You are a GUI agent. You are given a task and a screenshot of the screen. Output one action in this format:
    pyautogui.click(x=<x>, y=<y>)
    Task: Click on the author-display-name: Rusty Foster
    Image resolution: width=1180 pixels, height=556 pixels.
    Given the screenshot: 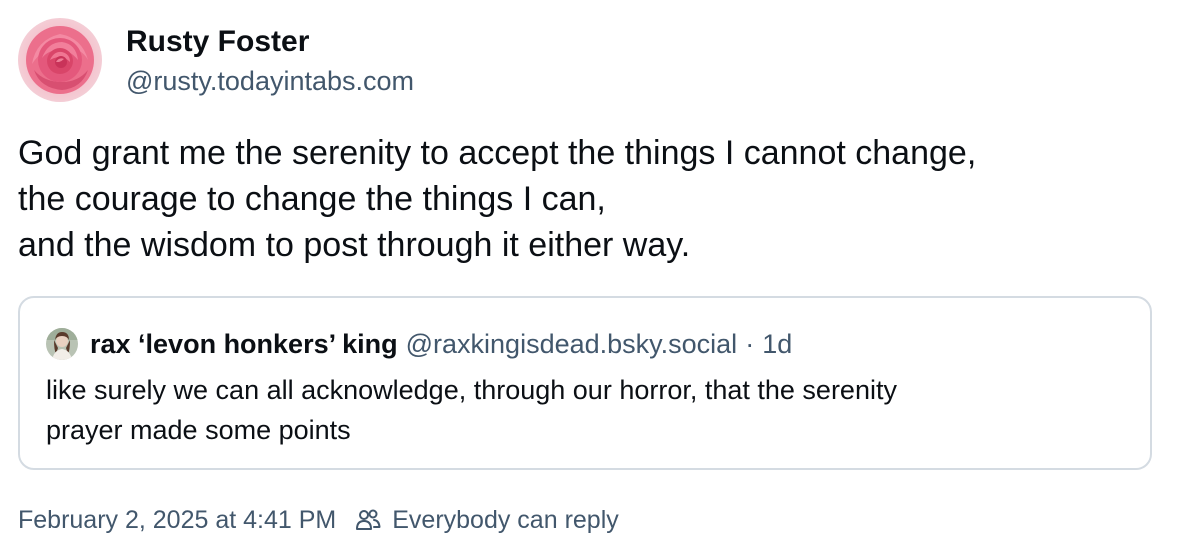 What is the action you would take?
    pyautogui.click(x=270, y=42)
    